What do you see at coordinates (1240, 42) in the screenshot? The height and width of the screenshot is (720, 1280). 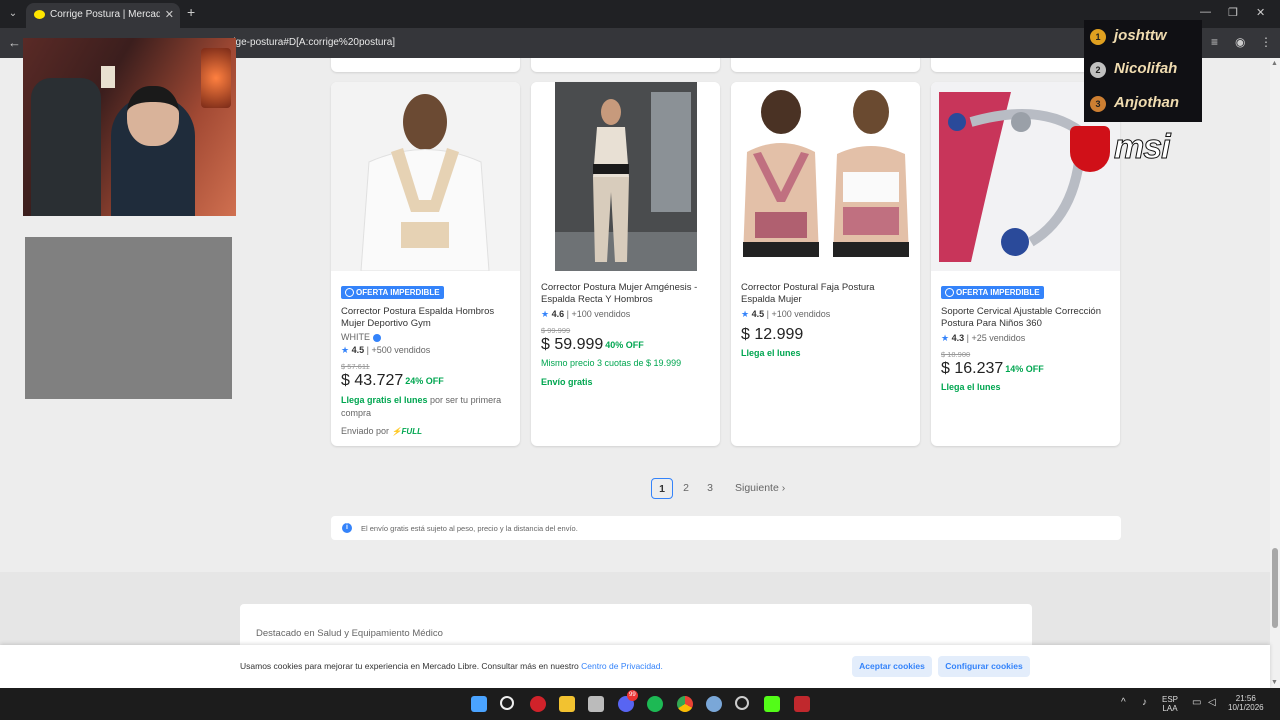 I see `profile-icon: ◉` at bounding box center [1240, 42].